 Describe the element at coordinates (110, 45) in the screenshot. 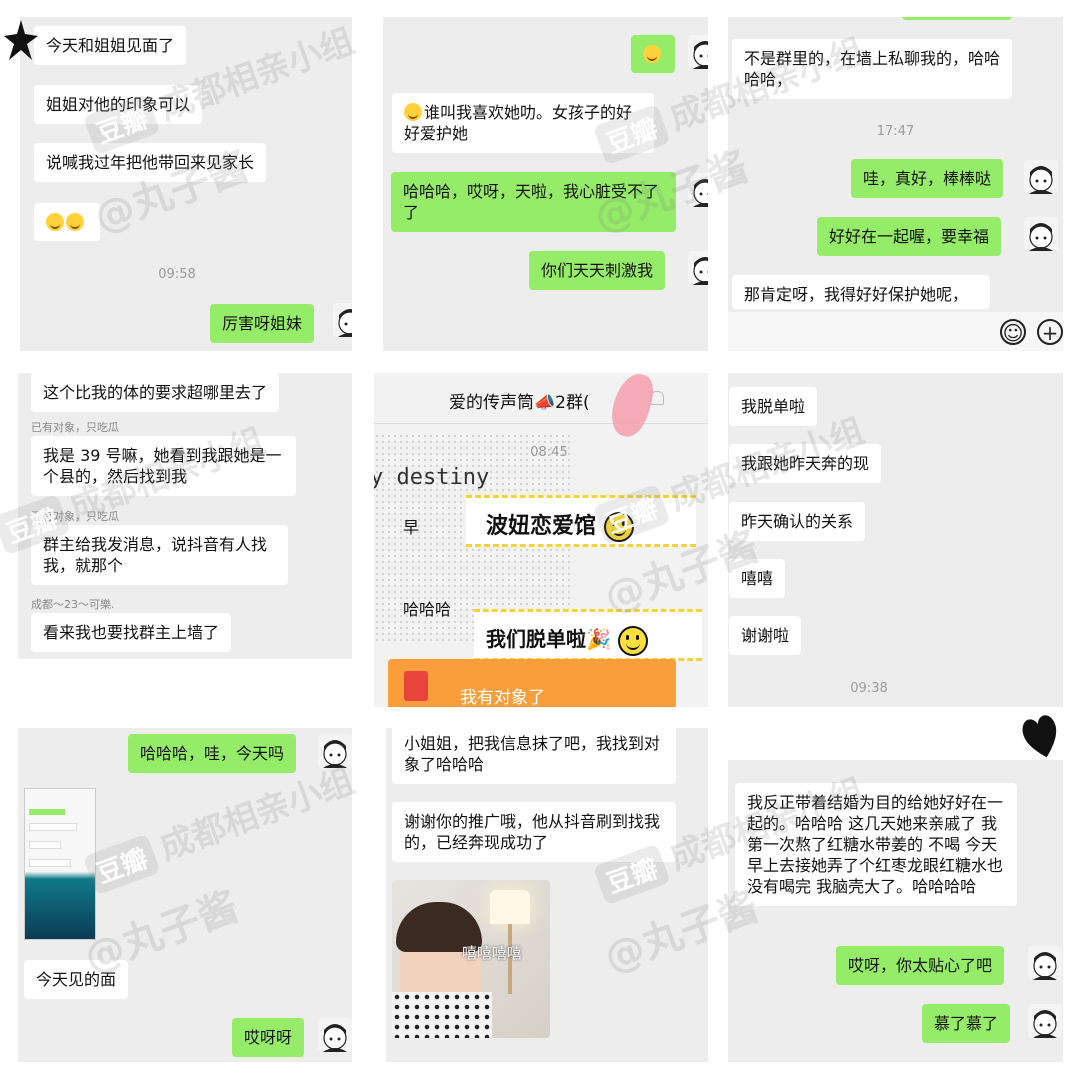

I see `chat-bubble-left: 今天和姐姐见面了` at that location.